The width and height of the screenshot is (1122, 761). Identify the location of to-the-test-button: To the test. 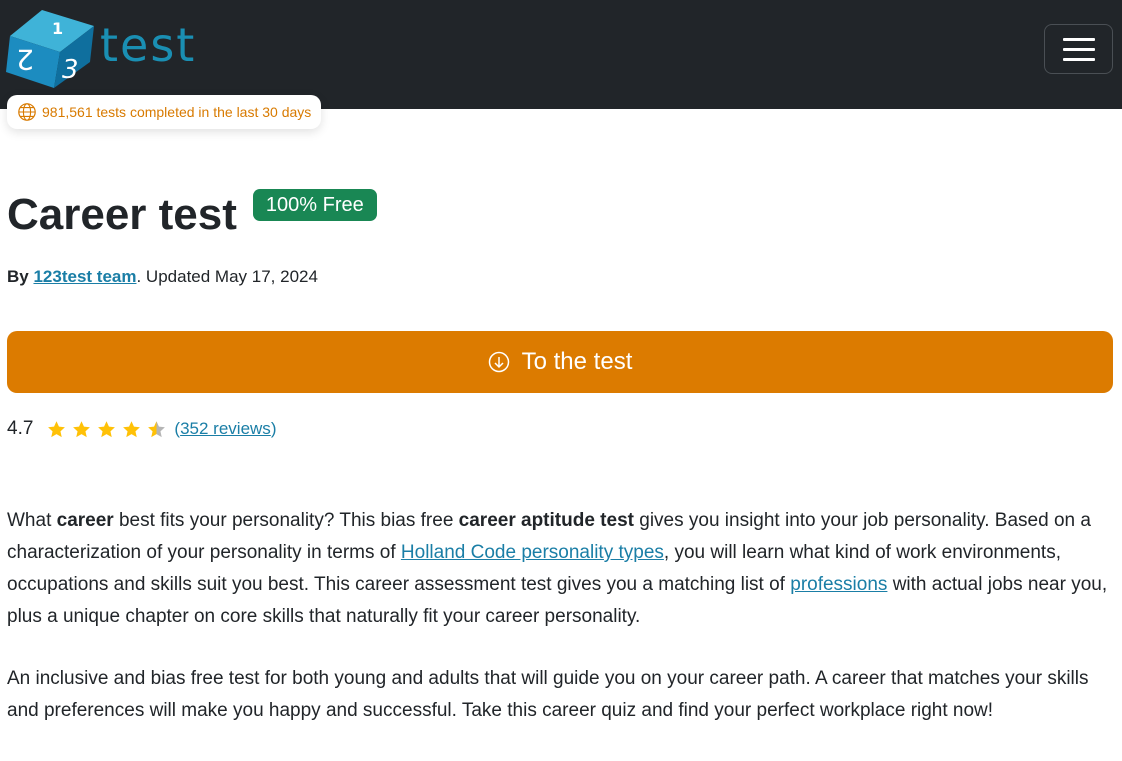
(560, 362).